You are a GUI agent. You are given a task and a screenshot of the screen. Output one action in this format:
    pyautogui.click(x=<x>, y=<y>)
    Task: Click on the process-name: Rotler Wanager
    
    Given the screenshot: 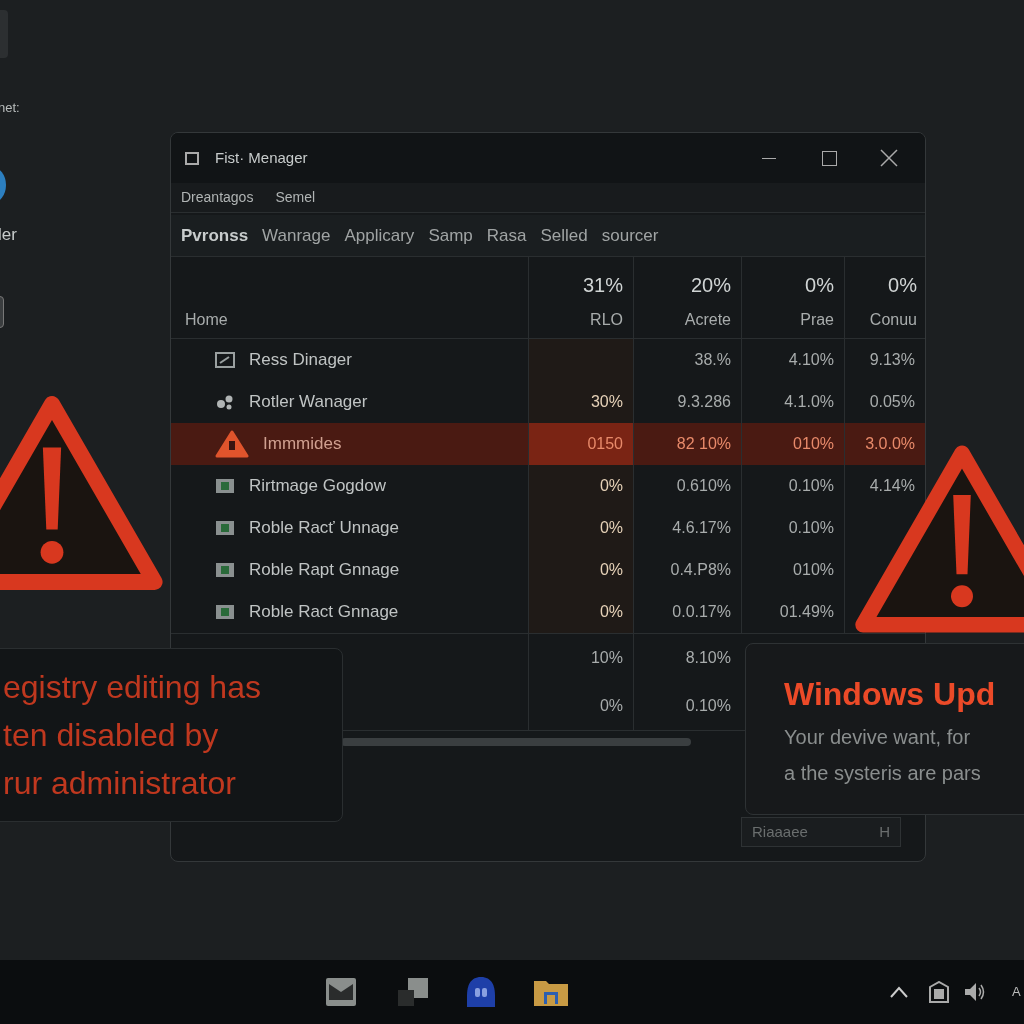 What is the action you would take?
    pyautogui.click(x=308, y=402)
    